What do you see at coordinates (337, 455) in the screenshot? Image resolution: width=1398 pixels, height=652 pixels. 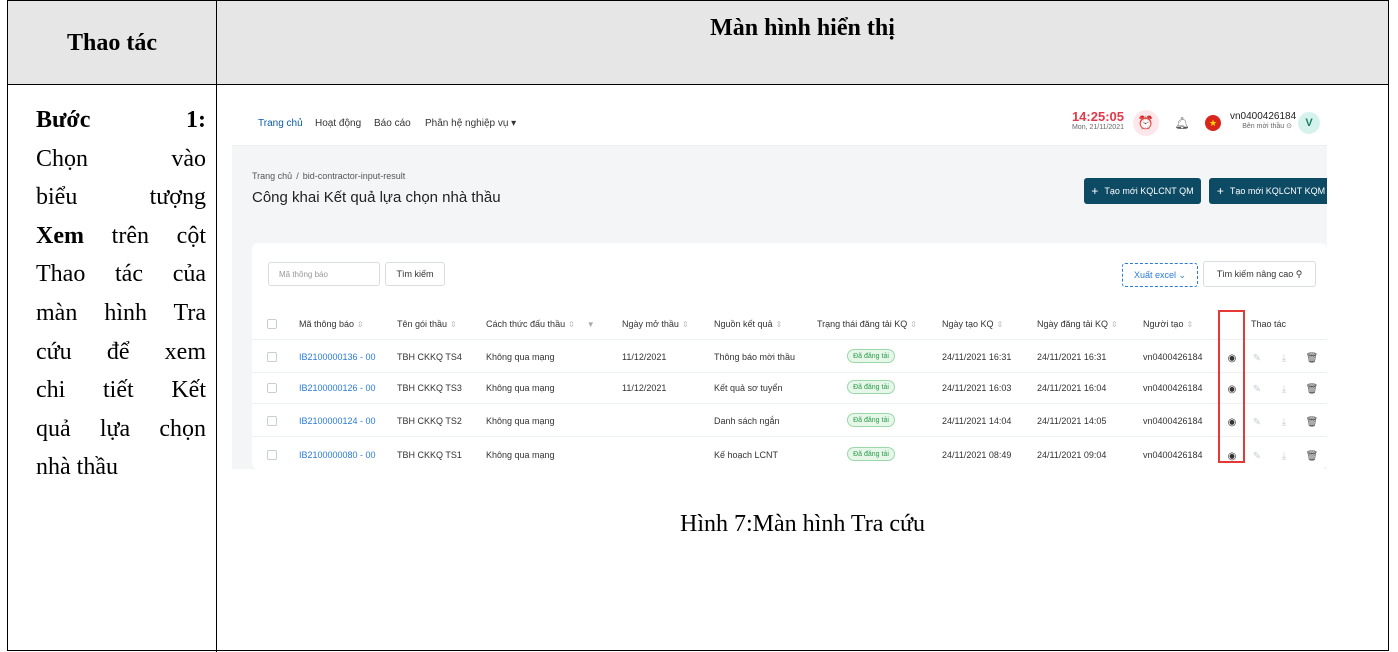 I see `row-code-link: IB2100000080 - 00` at bounding box center [337, 455].